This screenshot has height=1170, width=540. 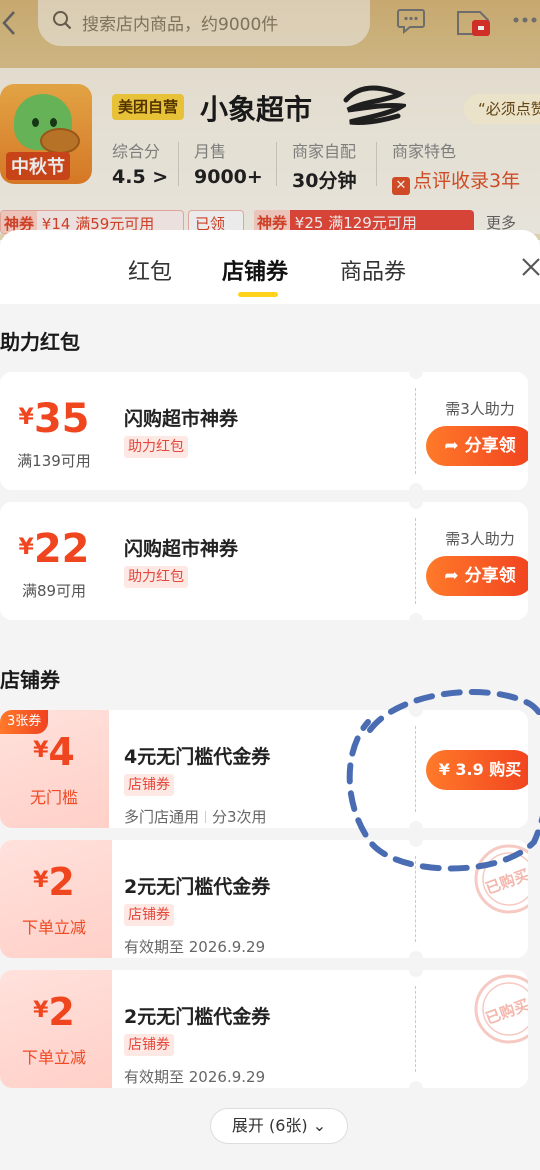 What do you see at coordinates (53, 797) in the screenshot?
I see `coupon-condition: 无门槛` at bounding box center [53, 797].